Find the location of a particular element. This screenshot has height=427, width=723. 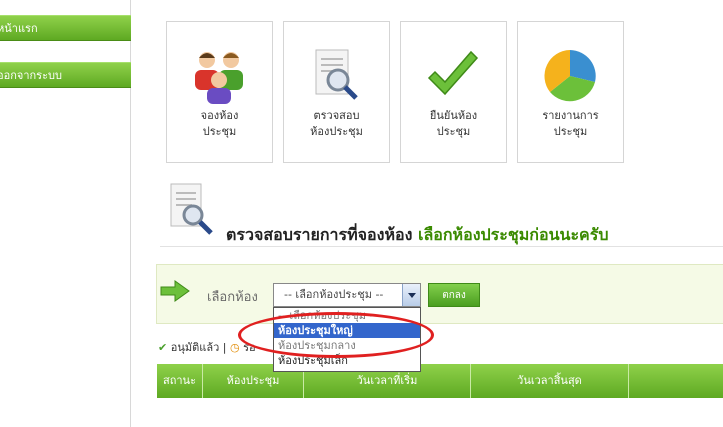

dropdown-option: ห้องประชุมกลาง is located at coordinates (347, 345).